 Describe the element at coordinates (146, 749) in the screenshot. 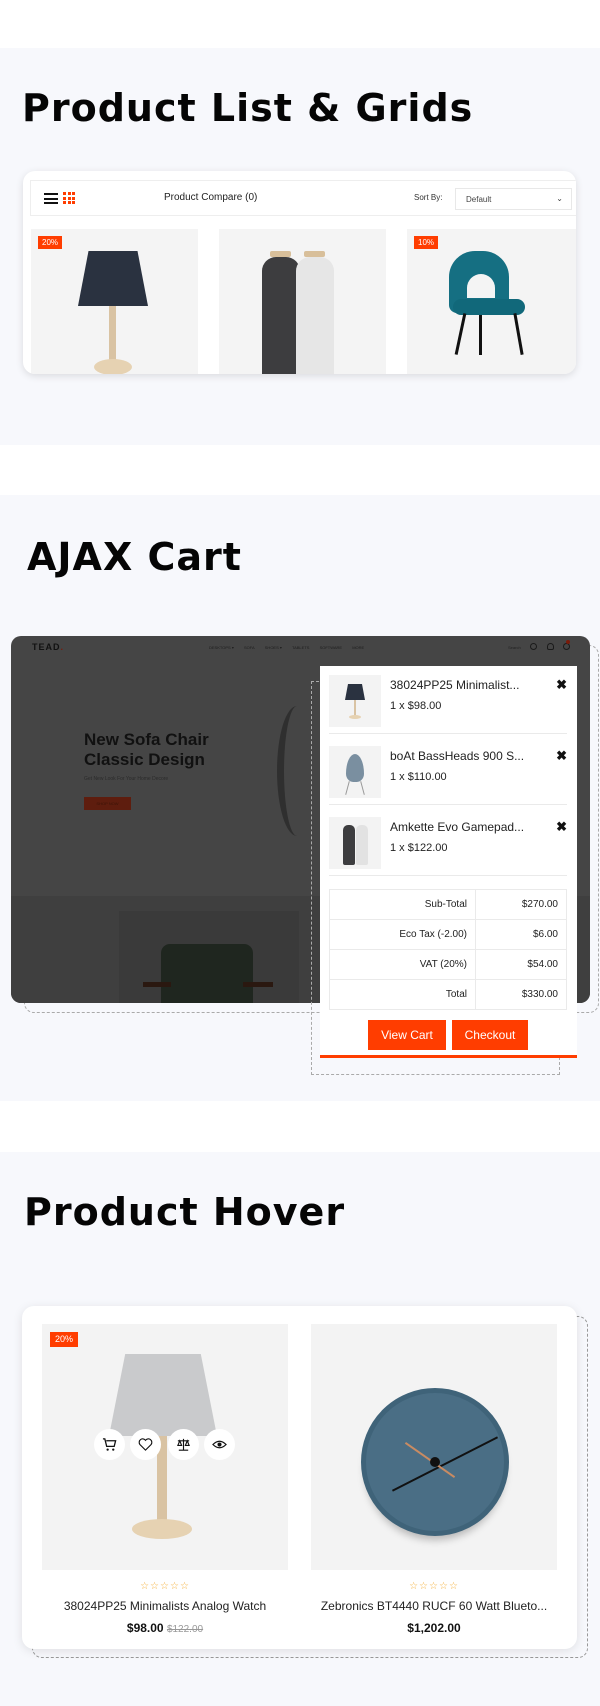

I see `hero-title: New Sofa Chair Classic Design` at that location.